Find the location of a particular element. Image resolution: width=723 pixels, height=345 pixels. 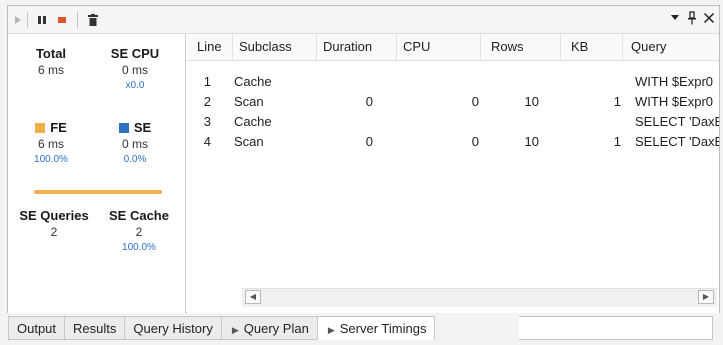

metric-total: Total 6 ms is located at coordinates (51, 61).